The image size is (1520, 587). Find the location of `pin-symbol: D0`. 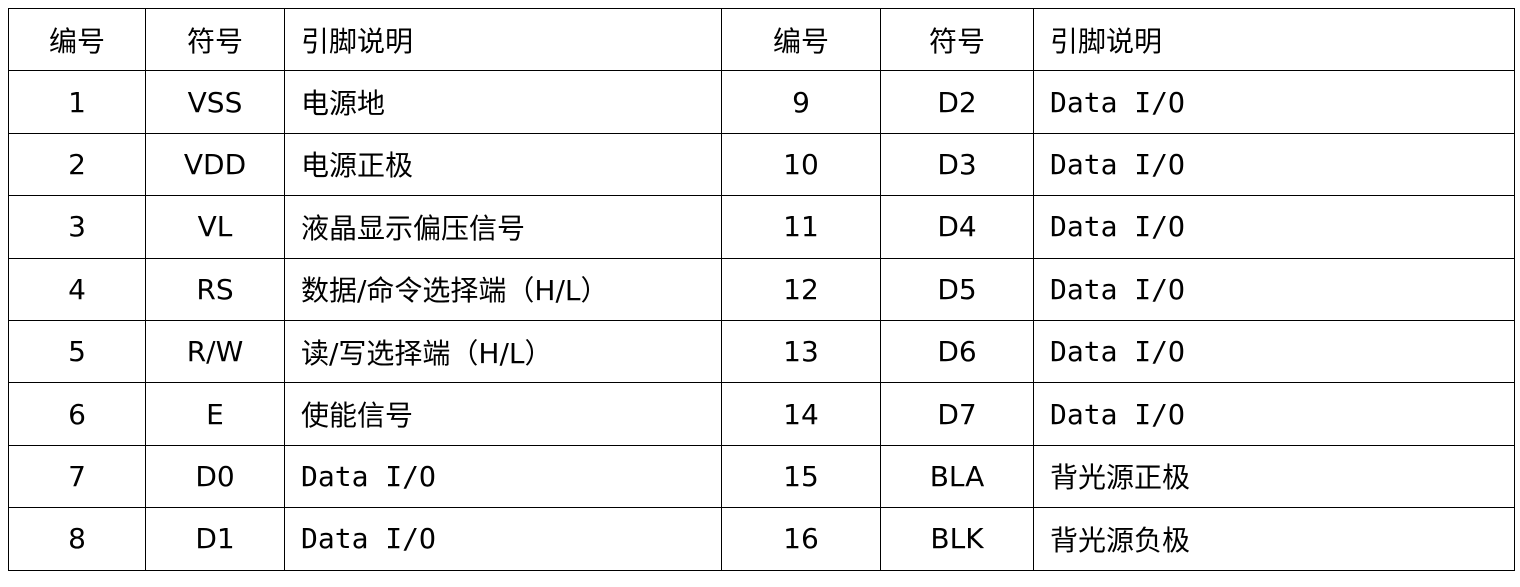

pin-symbol: D0 is located at coordinates (215, 476).